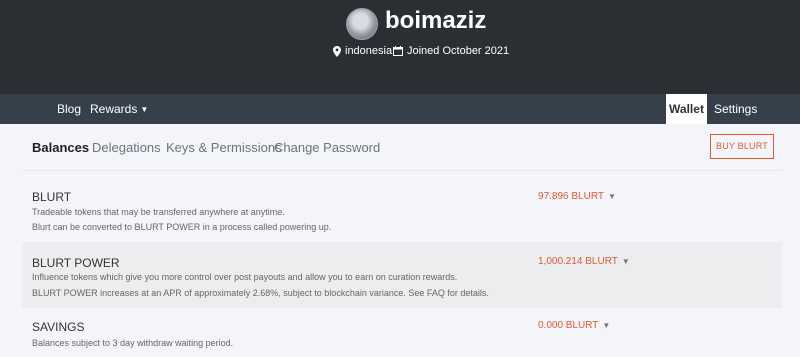 Image resolution: width=800 pixels, height=357 pixels. What do you see at coordinates (571, 196) in the screenshot?
I see `balance-value: 97.896 BLURT` at bounding box center [571, 196].